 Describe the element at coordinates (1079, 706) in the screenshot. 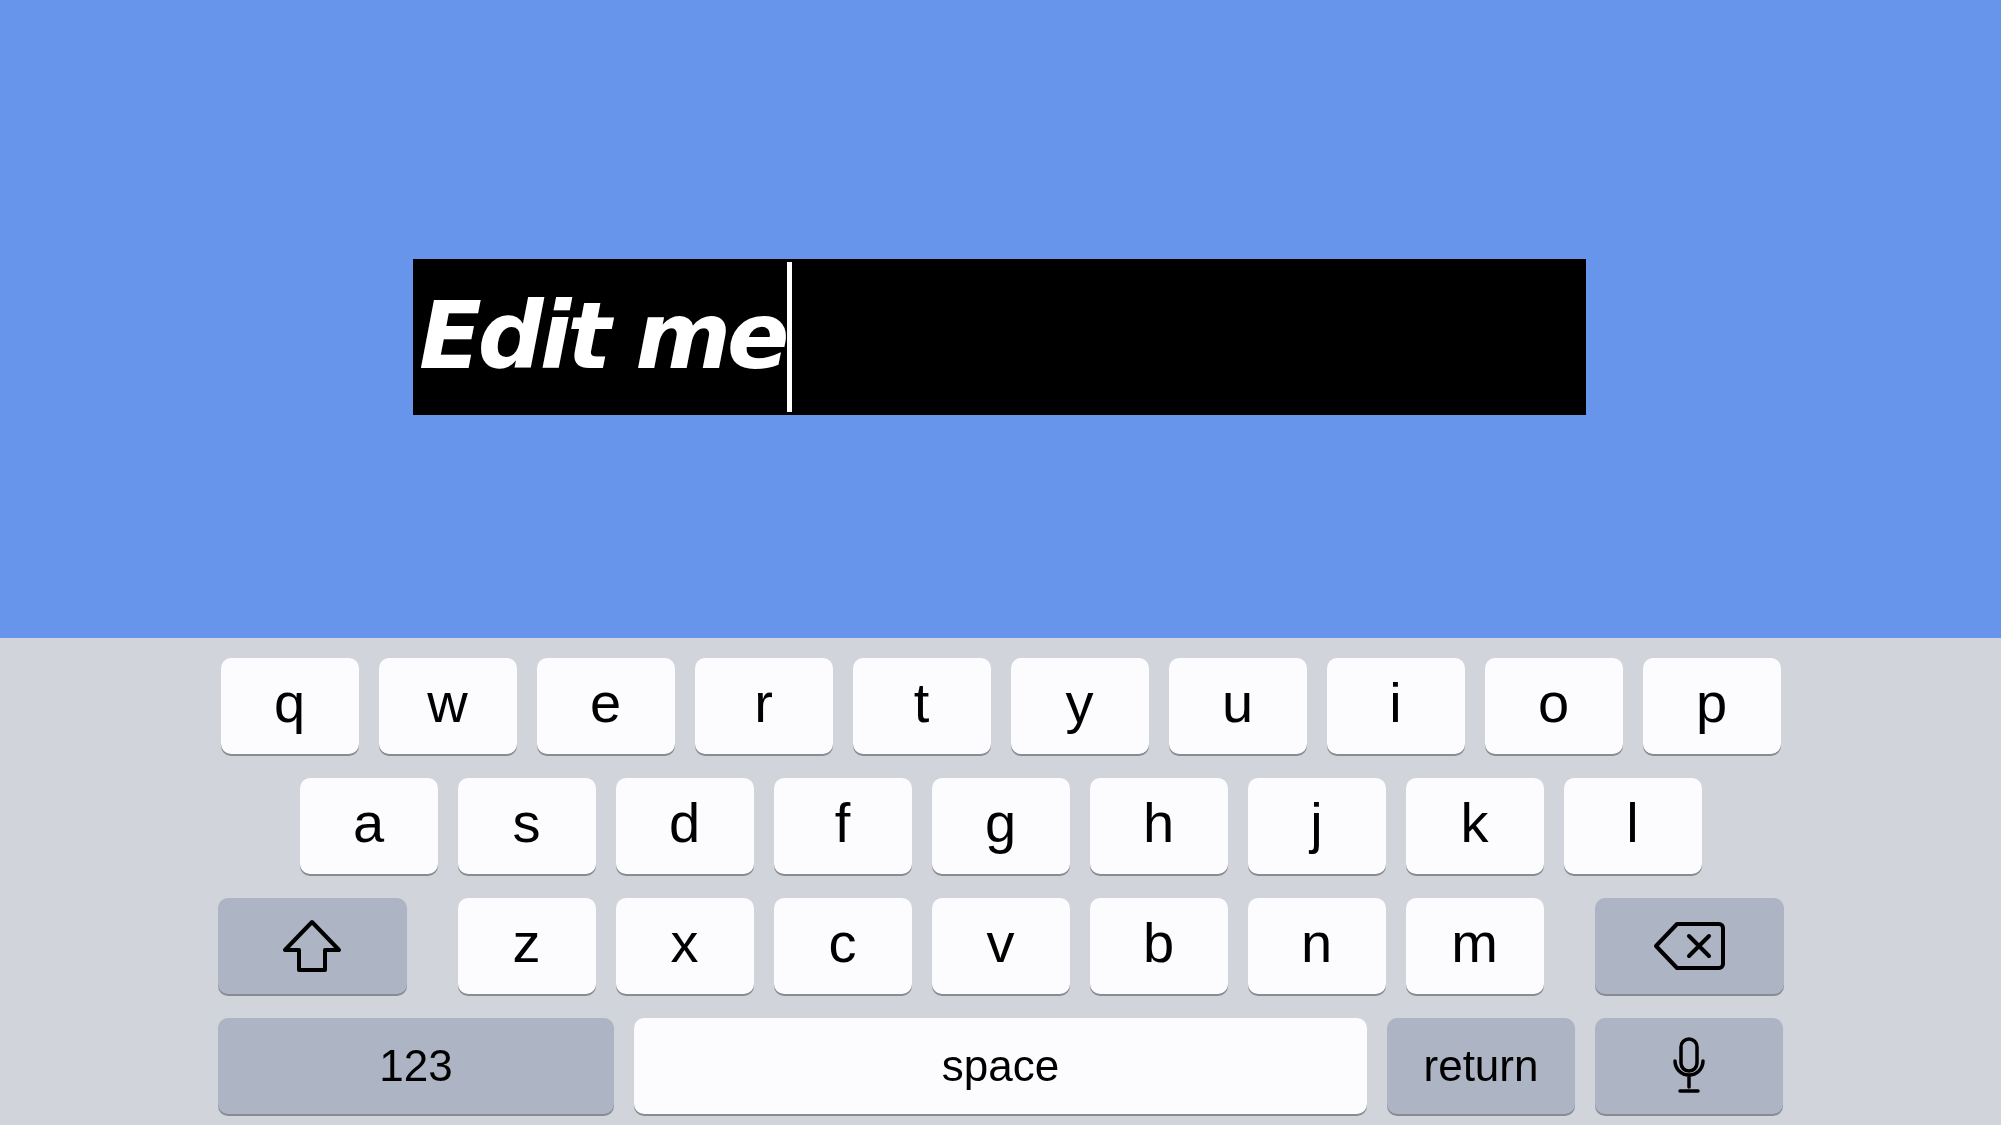

I see `letter-key: y` at that location.